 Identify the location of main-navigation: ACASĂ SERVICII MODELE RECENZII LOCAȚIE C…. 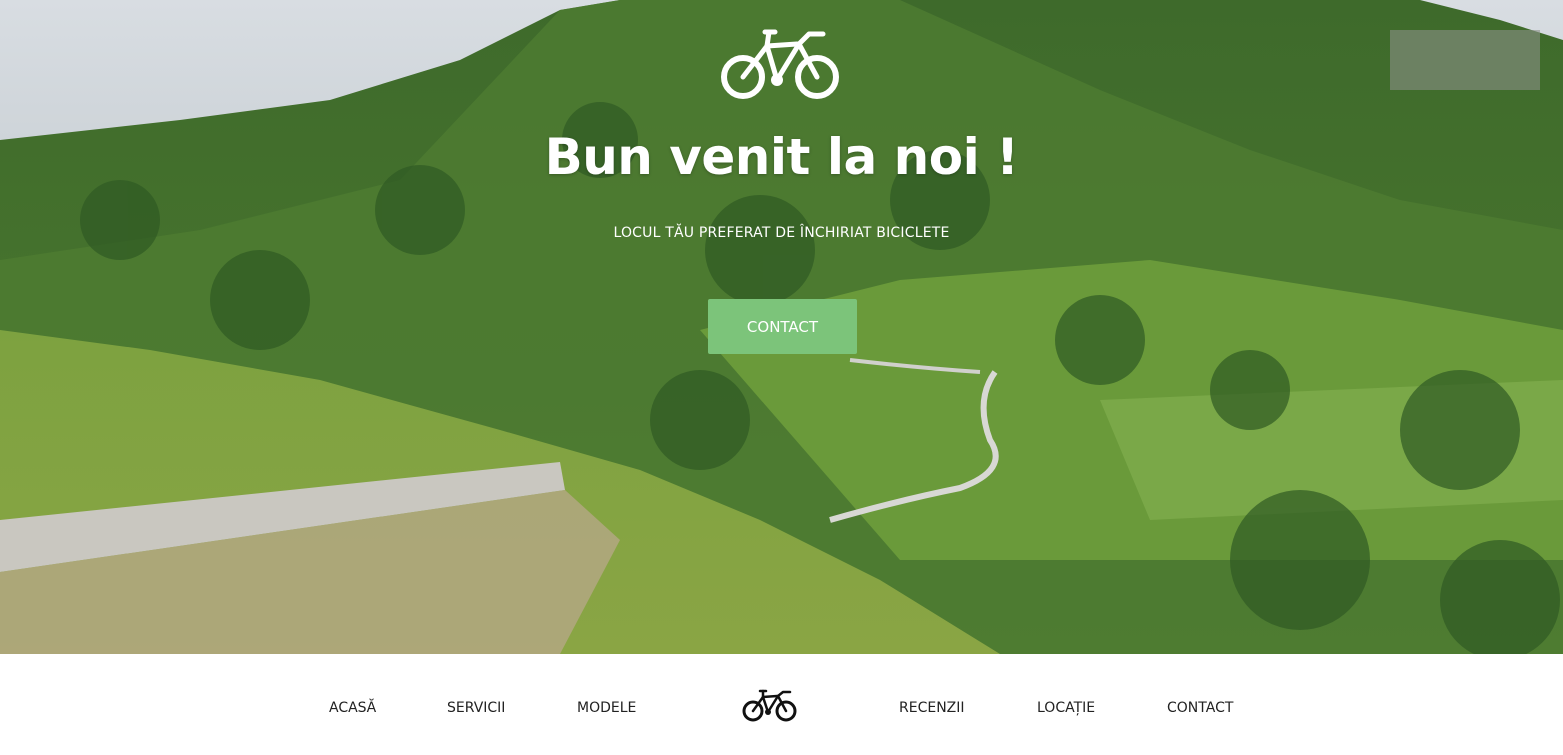
(781, 704).